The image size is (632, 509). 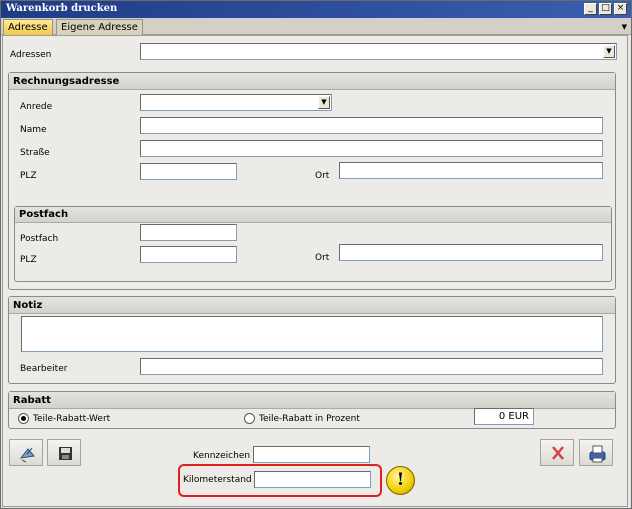 What do you see at coordinates (471, 170) in the screenshot?
I see `ort-input` at bounding box center [471, 170].